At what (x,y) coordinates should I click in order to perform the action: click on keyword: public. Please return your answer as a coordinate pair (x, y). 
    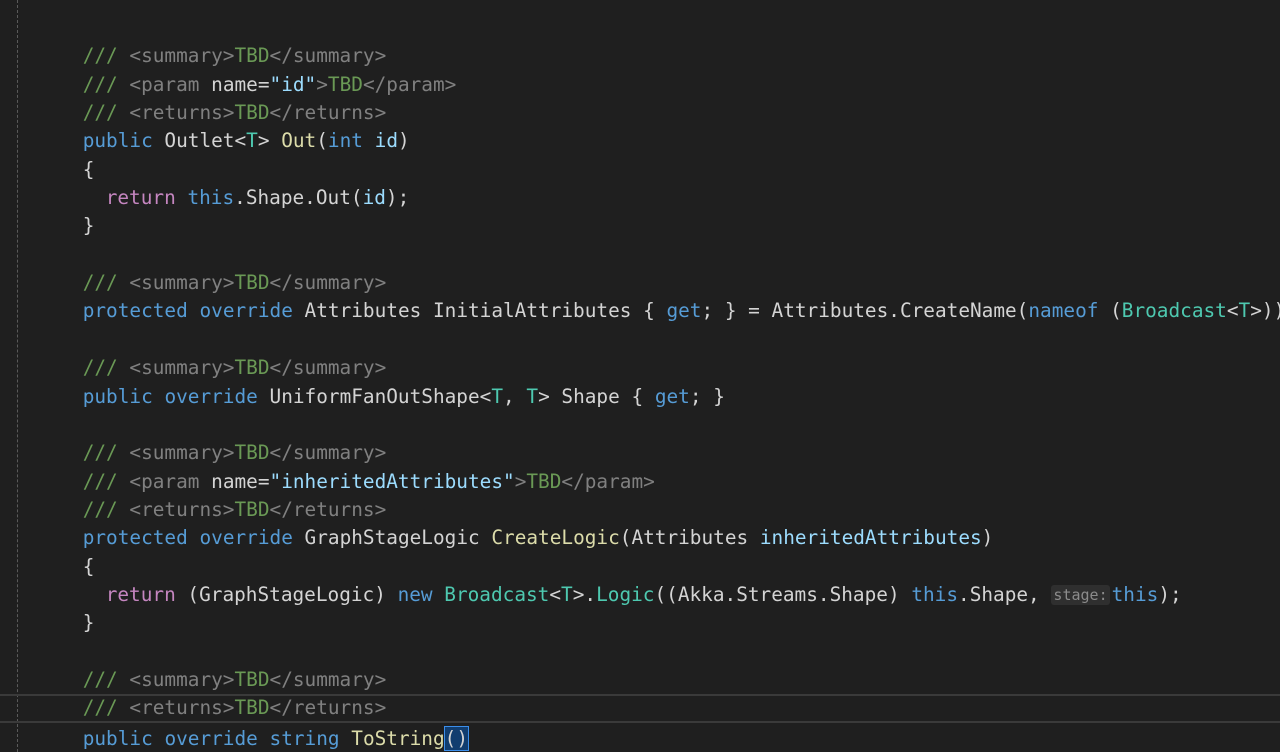
    Looking at the image, I should click on (117, 396).